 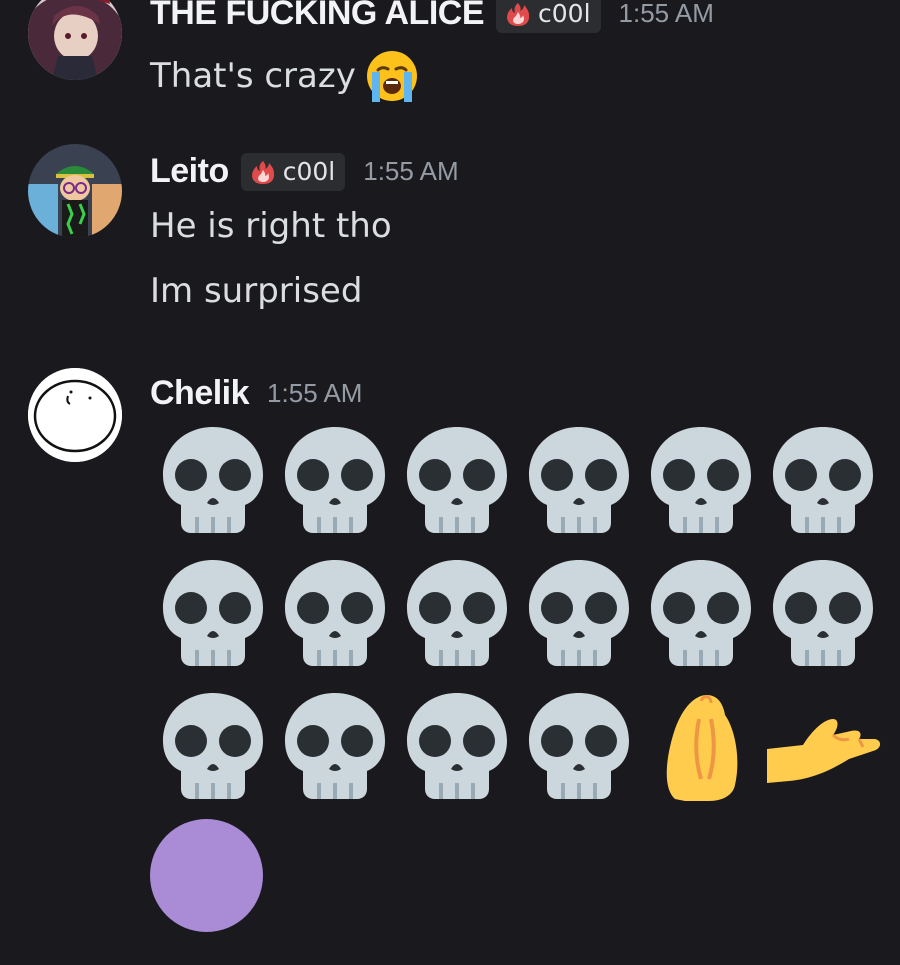 I want to click on avatar-alice, so click(x=75, y=40).